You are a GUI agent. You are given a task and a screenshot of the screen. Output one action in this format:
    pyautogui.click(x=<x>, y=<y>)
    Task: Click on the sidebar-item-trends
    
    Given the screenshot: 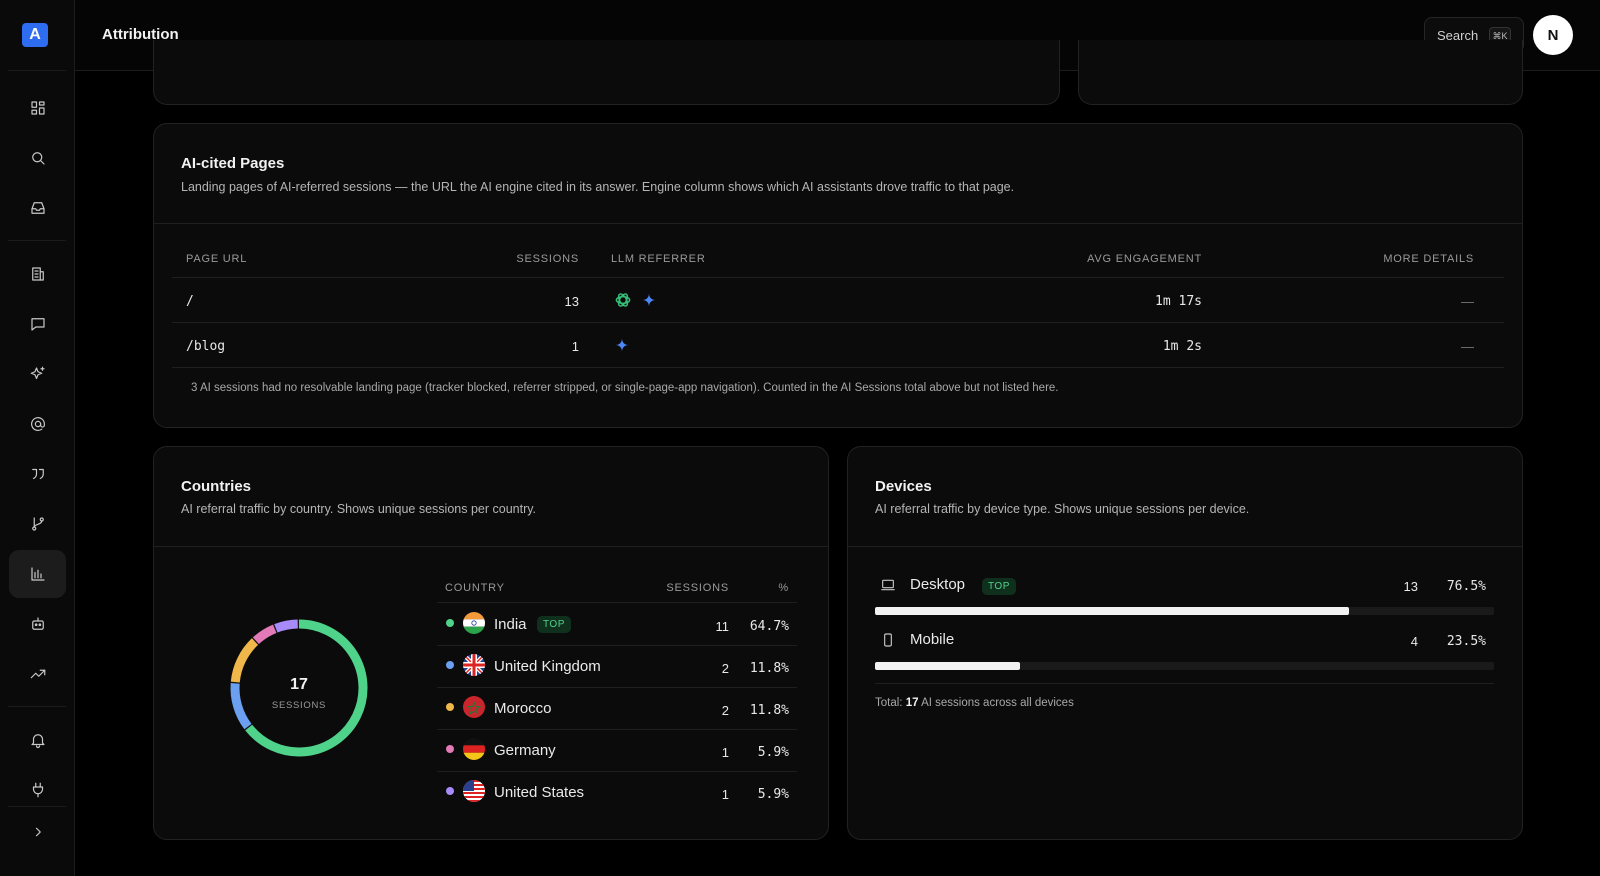 What is the action you would take?
    pyautogui.click(x=37, y=674)
    